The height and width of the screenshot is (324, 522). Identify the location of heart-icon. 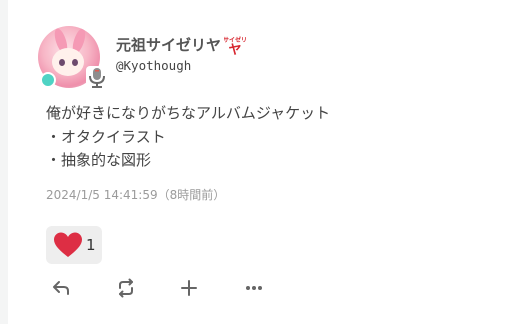
(68, 245).